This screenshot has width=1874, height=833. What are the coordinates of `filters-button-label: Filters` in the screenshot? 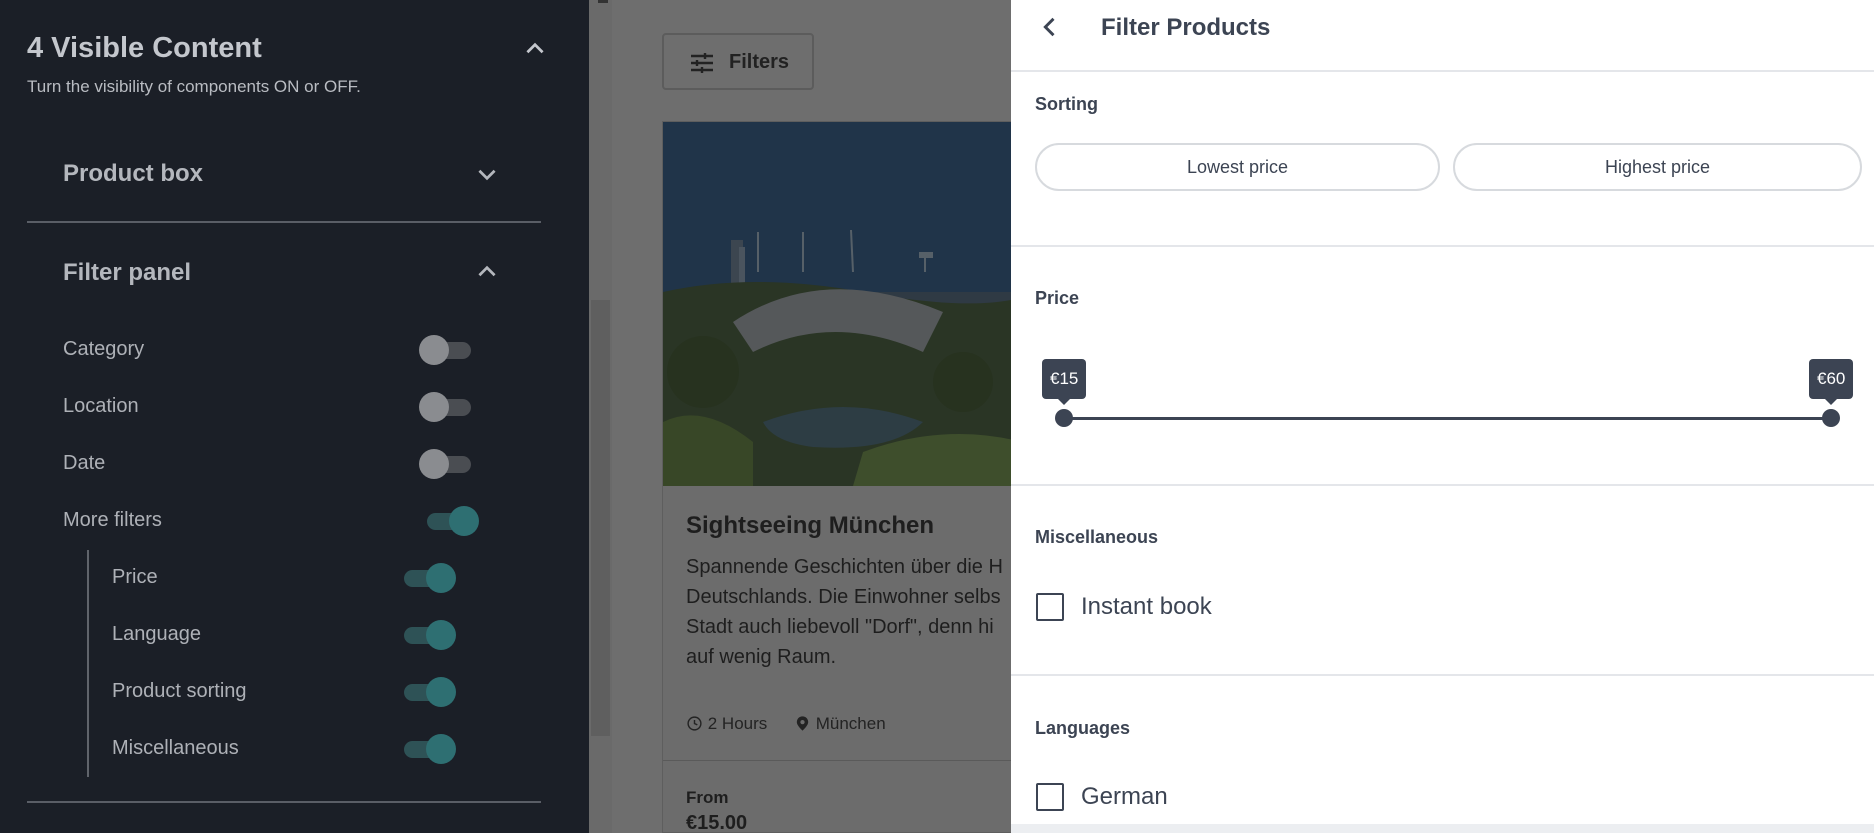 It's located at (759, 62).